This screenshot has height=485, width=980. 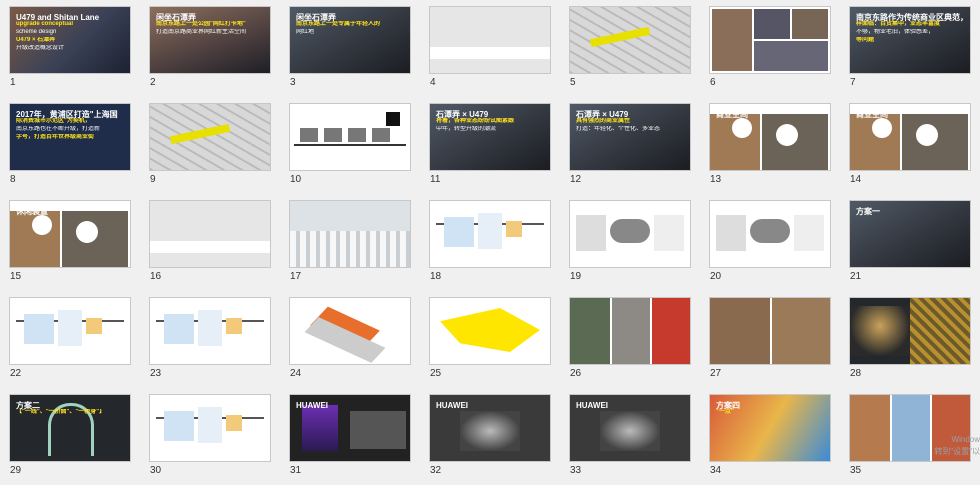 I want to click on slide-thumbnail: 方案二 【"一线"、"一桥面"、"一桥身"】, so click(x=70, y=428).